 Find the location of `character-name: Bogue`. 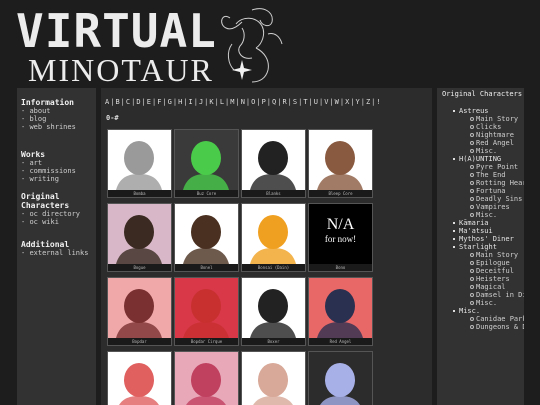

character-name: Bogue is located at coordinates (139, 267).